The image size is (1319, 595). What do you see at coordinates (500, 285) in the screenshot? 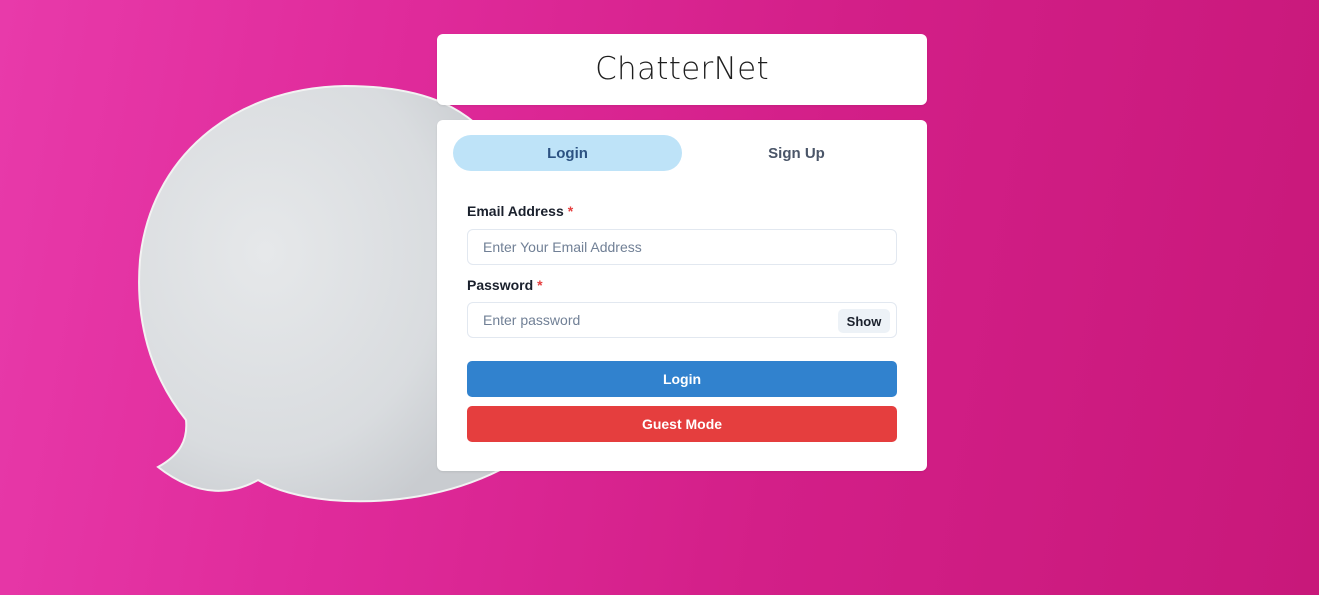
I see `password-label-text: Password` at bounding box center [500, 285].